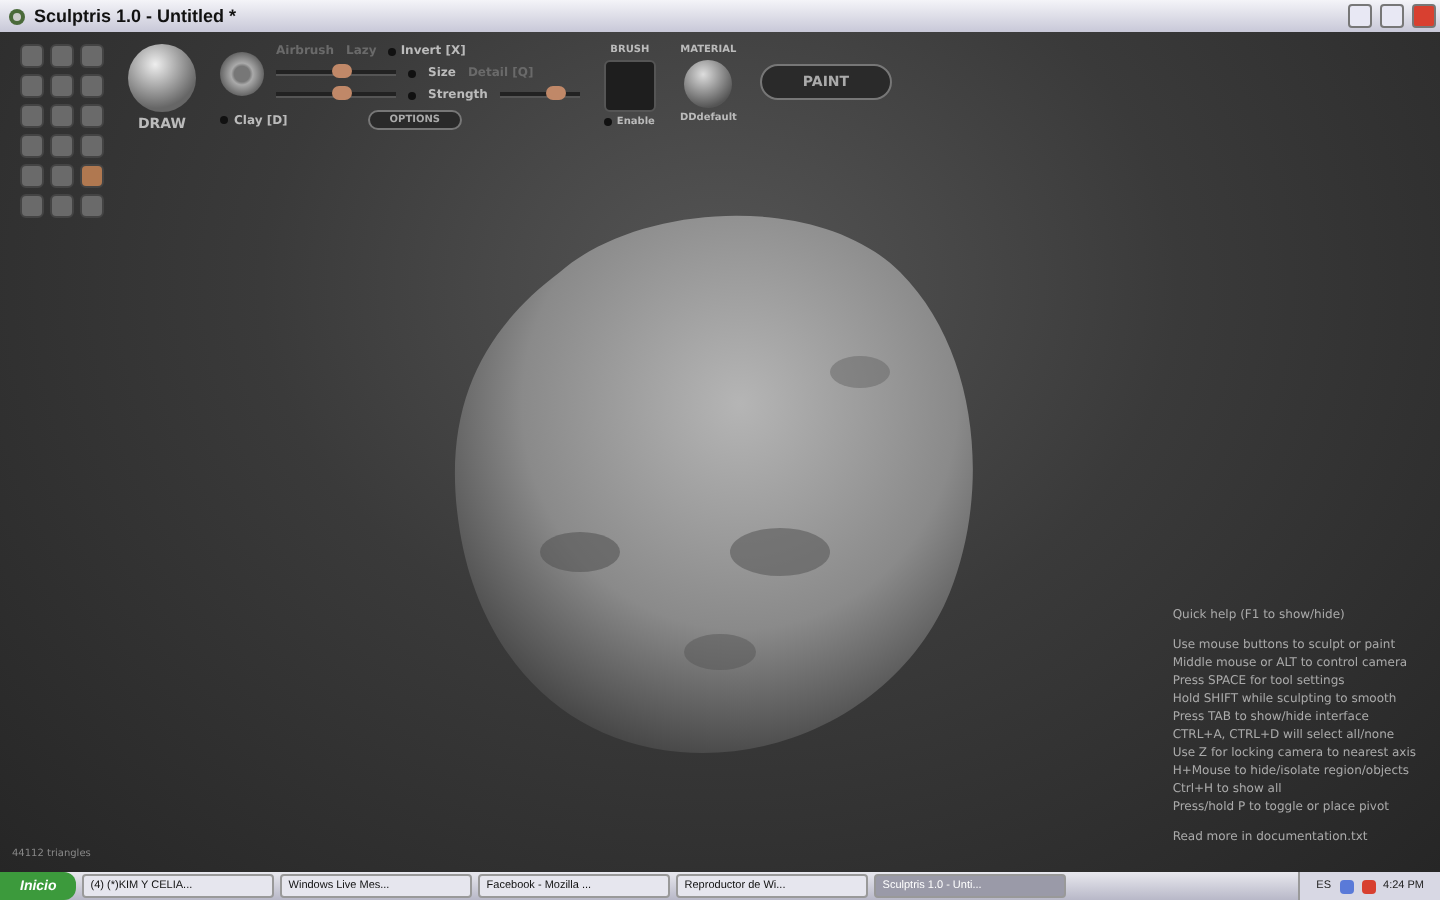 Image resolution: width=1440 pixels, height=900 pixels. I want to click on close-button, so click(1424, 16).